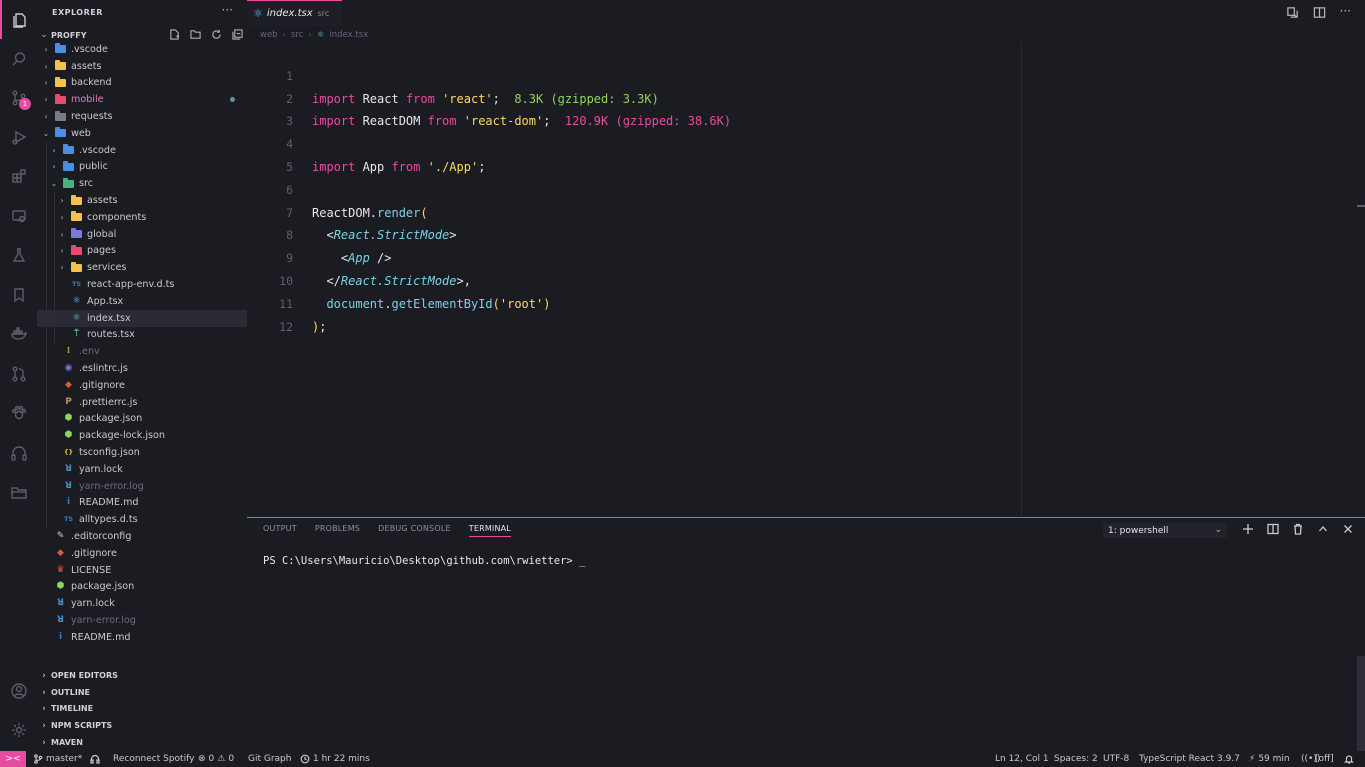 This screenshot has width=1365, height=767. Describe the element at coordinates (142, 83) in the screenshot. I see `tree-folder: › backend` at that location.